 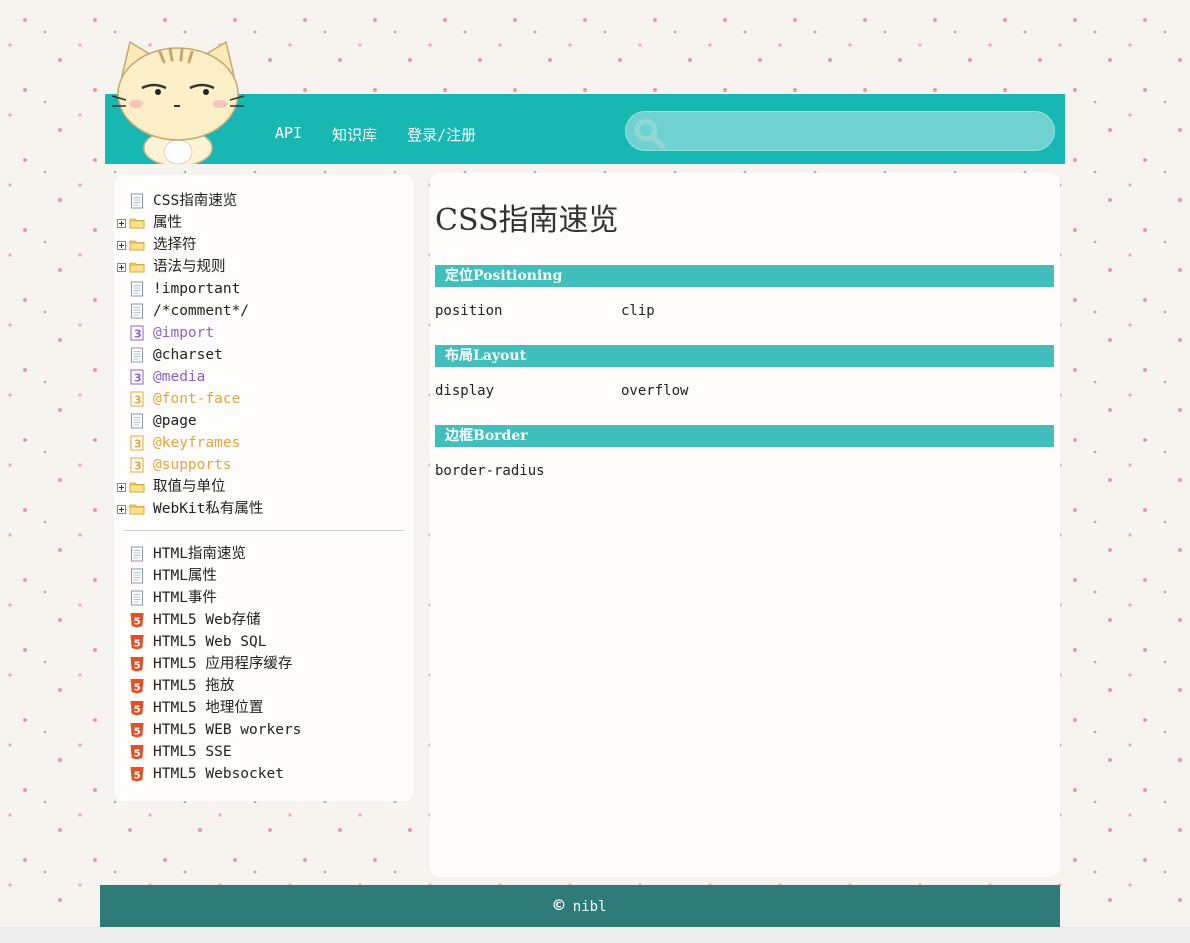 I want to click on link-border-radius: border-radius, so click(x=528, y=472).